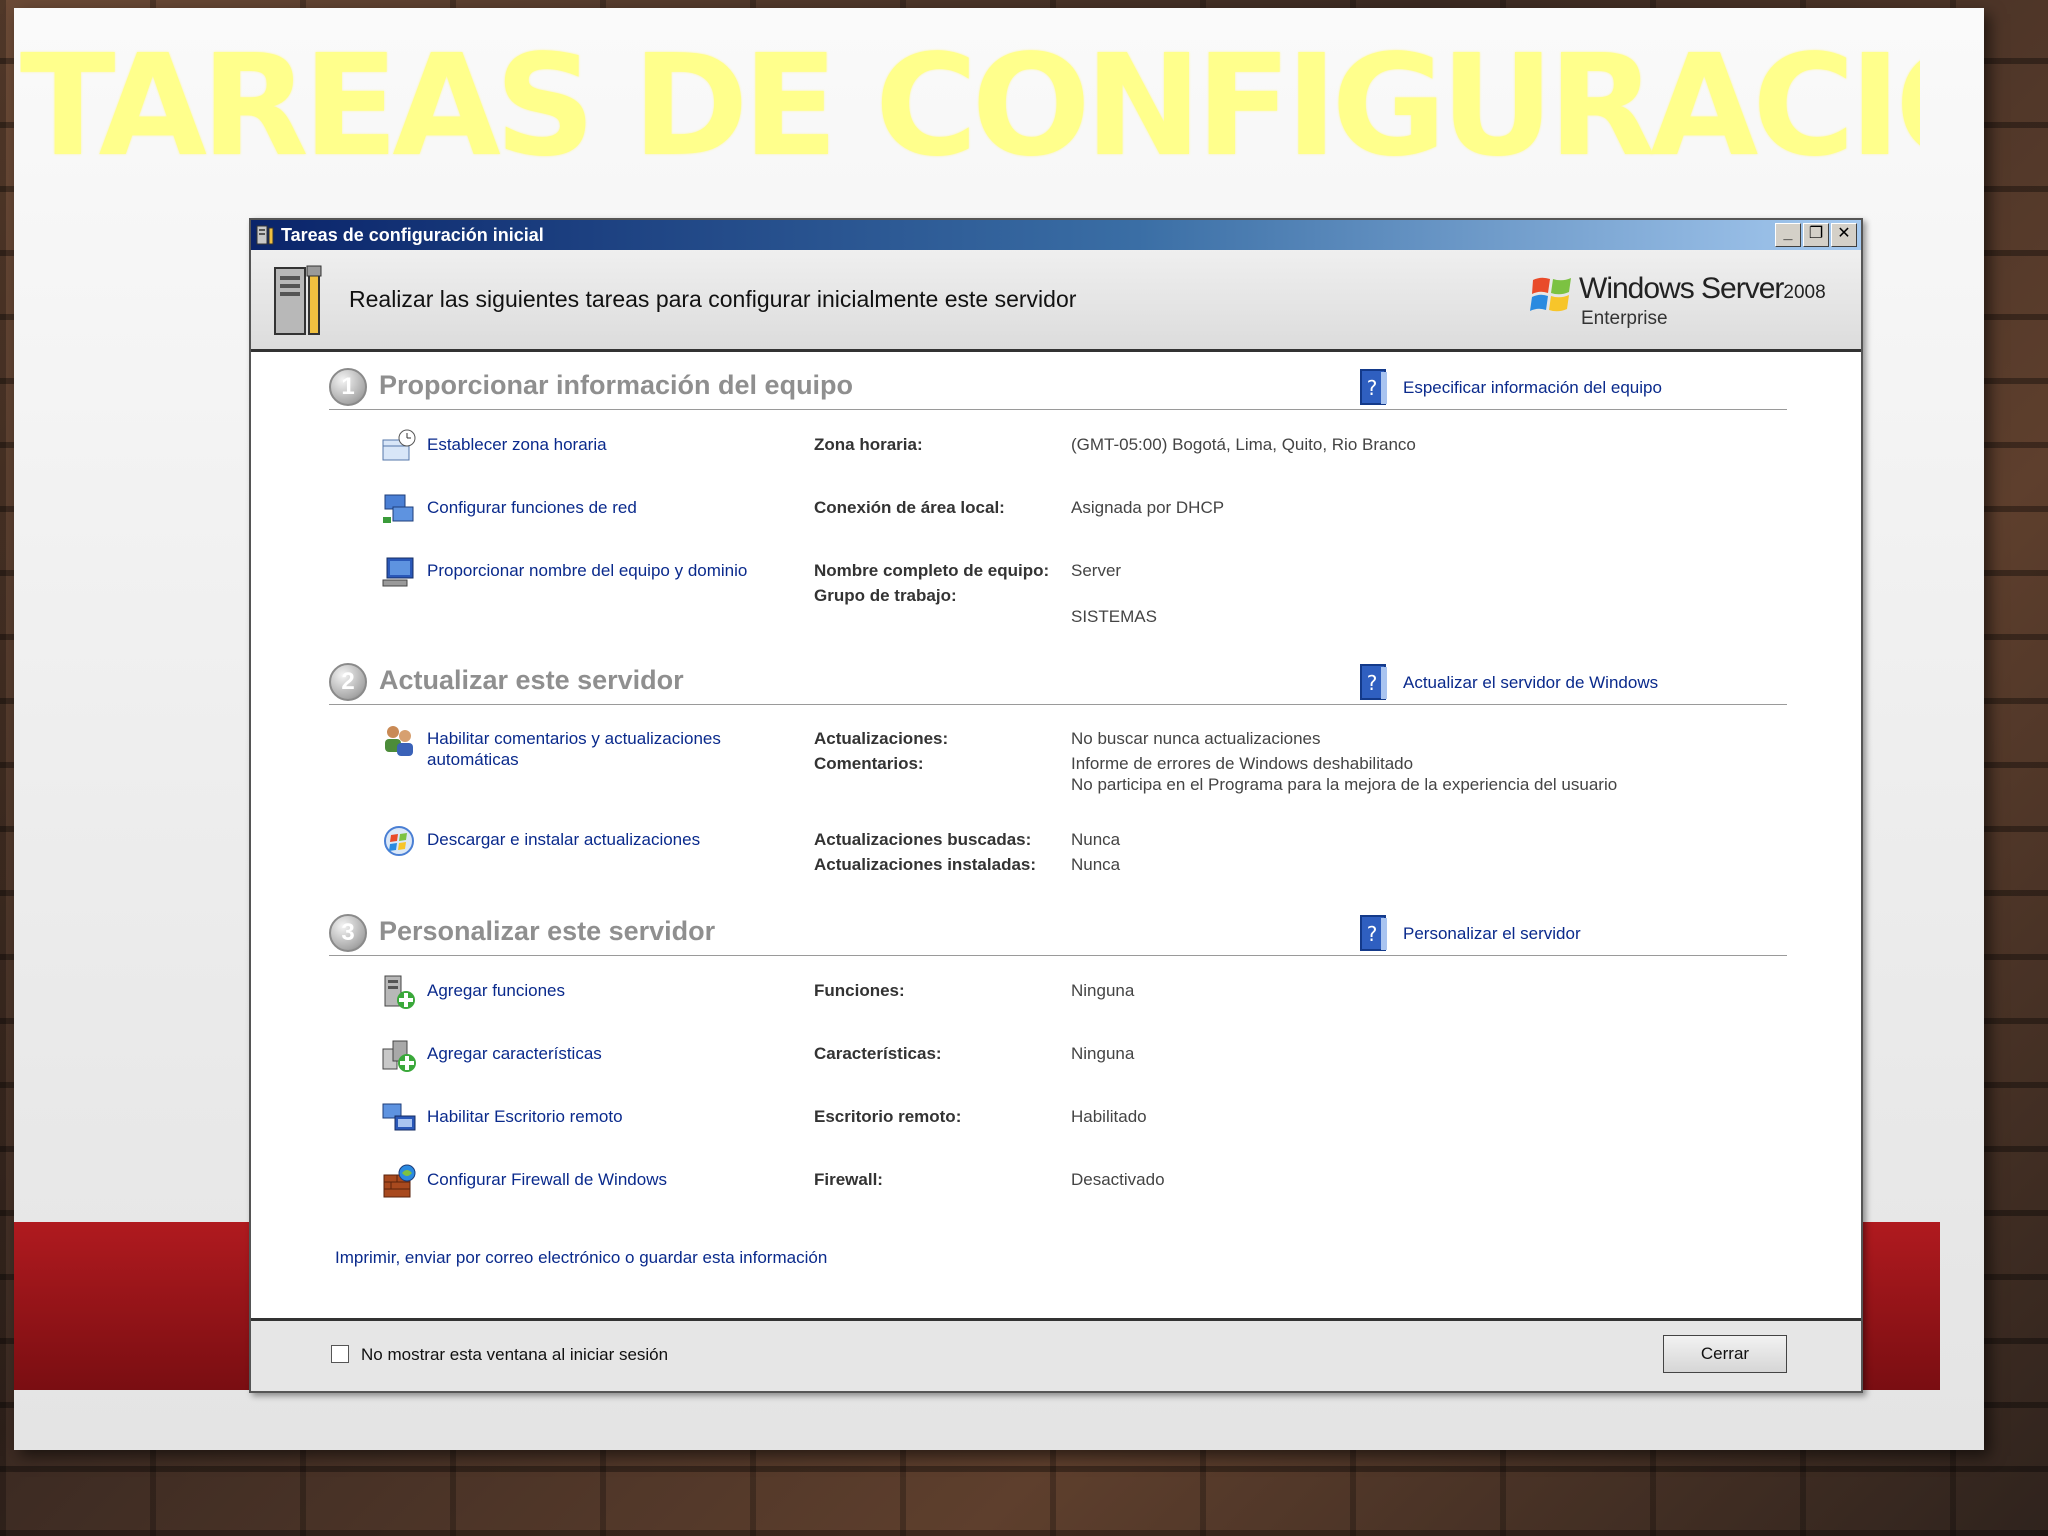 The height and width of the screenshot is (1536, 2048). Describe the element at coordinates (1056, 235) in the screenshot. I see `window-titlebar: Tareas de configuración inicial _ ❐ ✕` at that location.